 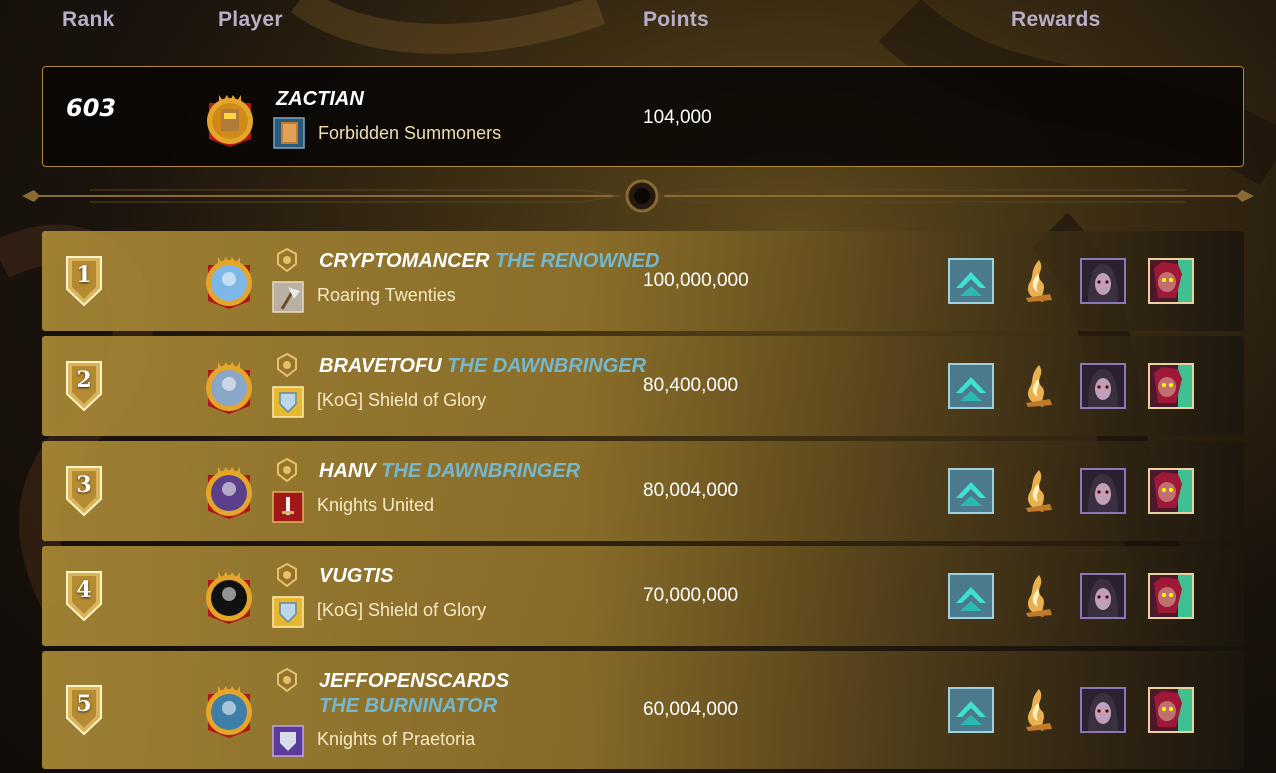 What do you see at coordinates (404, 261) in the screenshot?
I see `player-name-text: CRYPTOMANCER` at bounding box center [404, 261].